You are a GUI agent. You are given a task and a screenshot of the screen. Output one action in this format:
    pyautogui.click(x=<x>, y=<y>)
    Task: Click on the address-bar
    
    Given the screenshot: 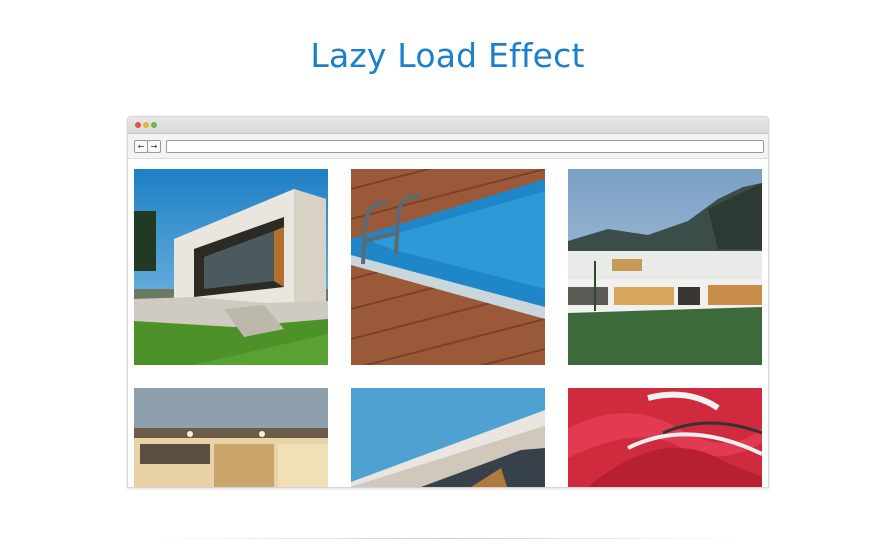 What is the action you would take?
    pyautogui.click(x=465, y=146)
    